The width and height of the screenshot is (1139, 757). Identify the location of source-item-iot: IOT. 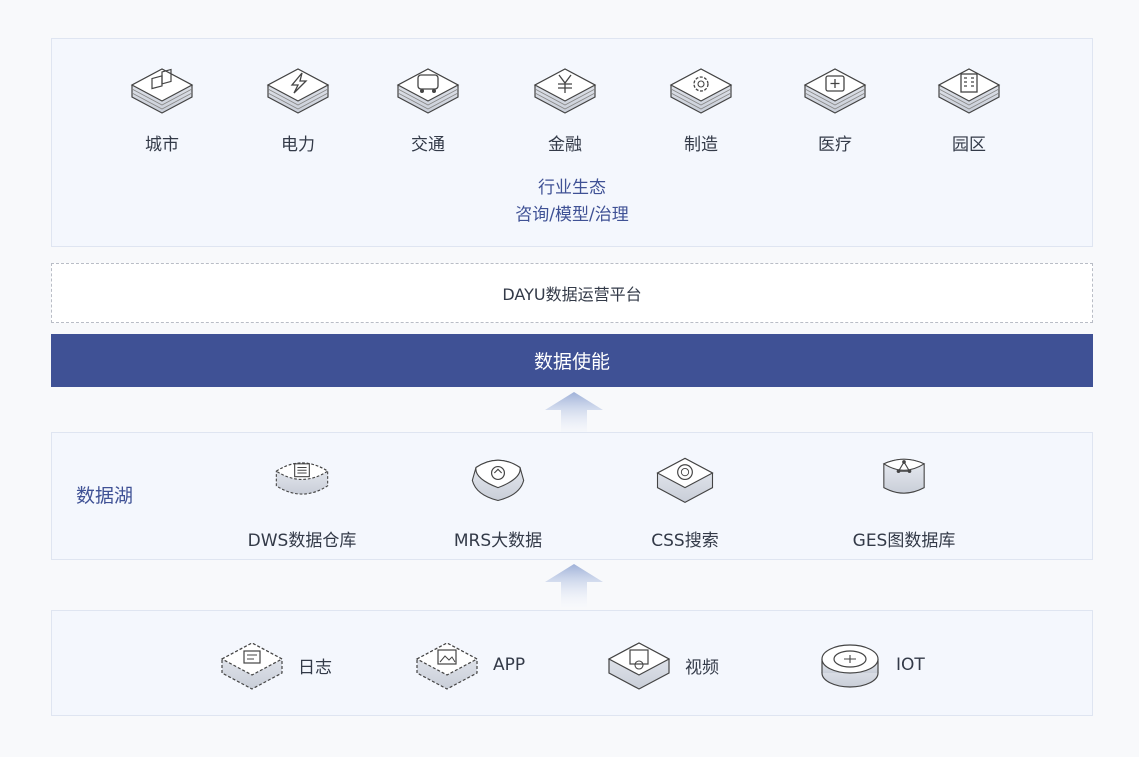
(870, 665).